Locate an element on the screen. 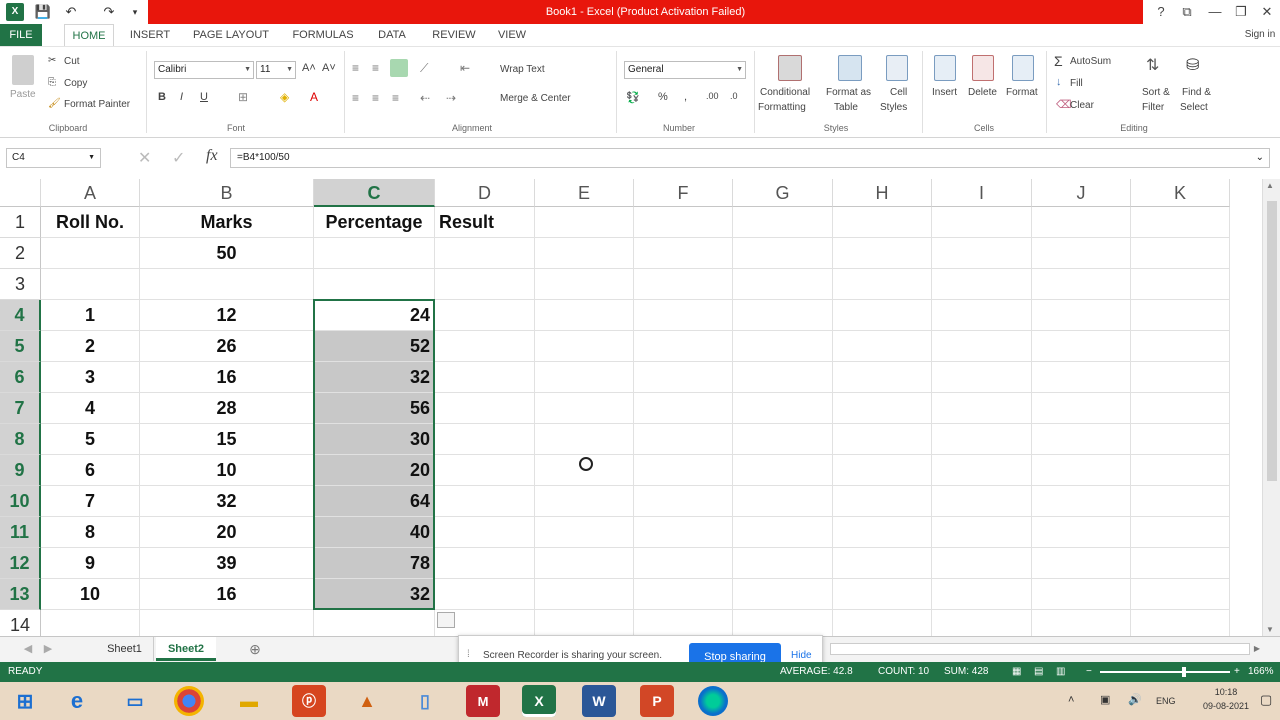 This screenshot has width=1280, height=720. maximize-icon: ❐ is located at coordinates (1241, 12).